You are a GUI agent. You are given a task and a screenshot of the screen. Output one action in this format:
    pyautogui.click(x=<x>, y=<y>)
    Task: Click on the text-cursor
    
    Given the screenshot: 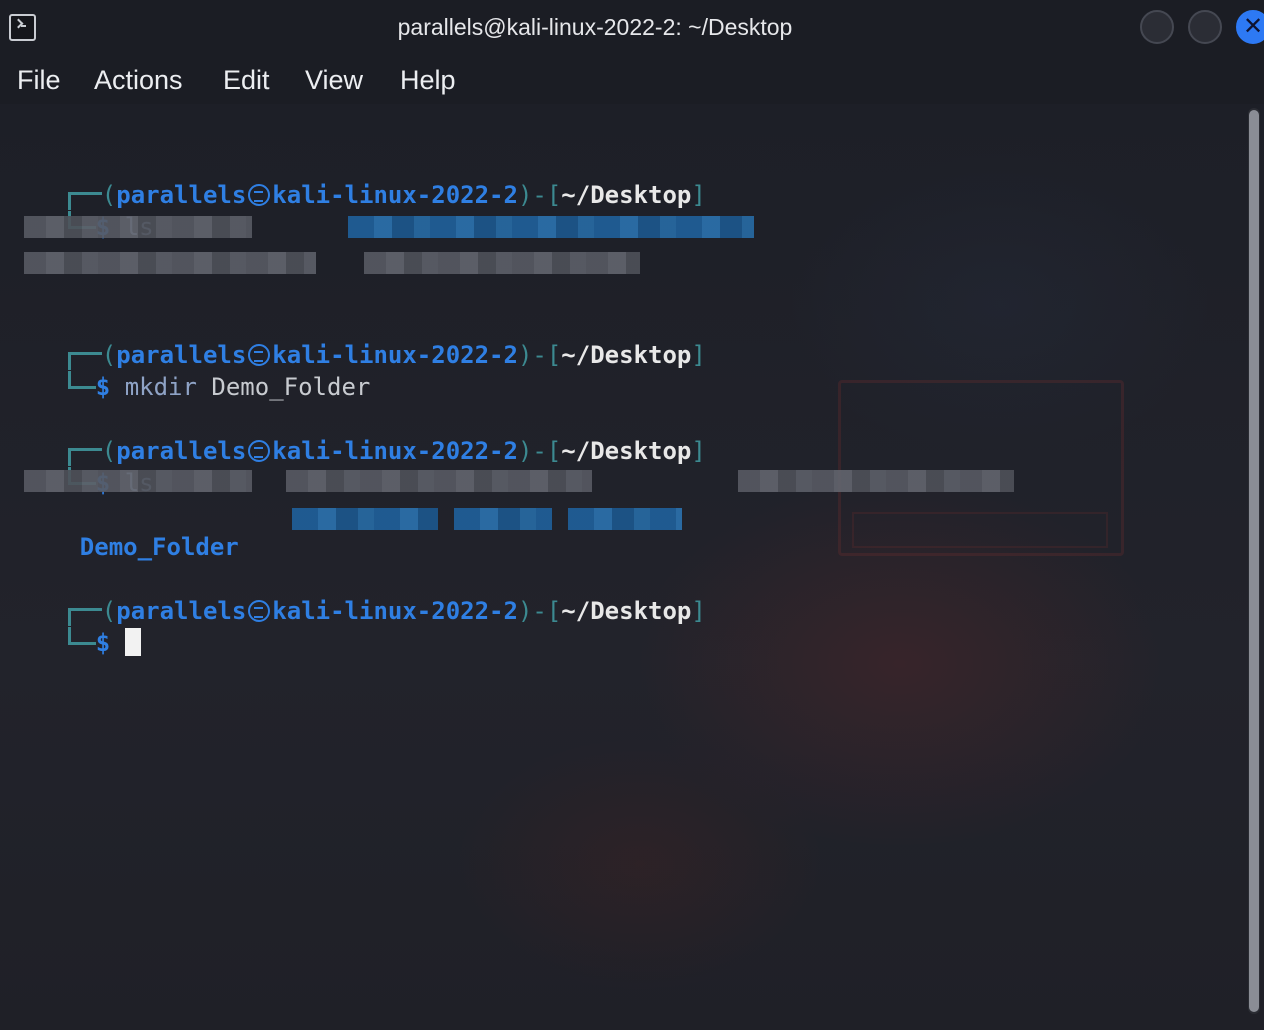 What is the action you would take?
    pyautogui.click(x=132, y=642)
    